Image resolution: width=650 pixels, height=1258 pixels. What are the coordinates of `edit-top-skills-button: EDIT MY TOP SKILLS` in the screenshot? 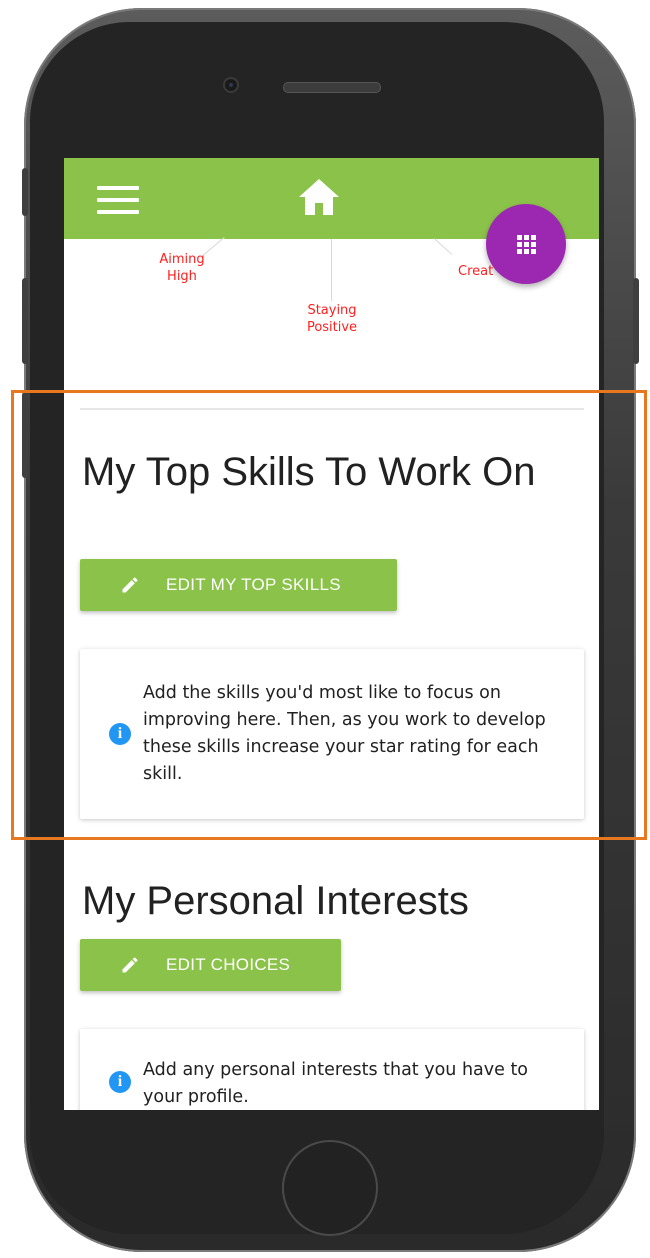 It's located at (238, 585).